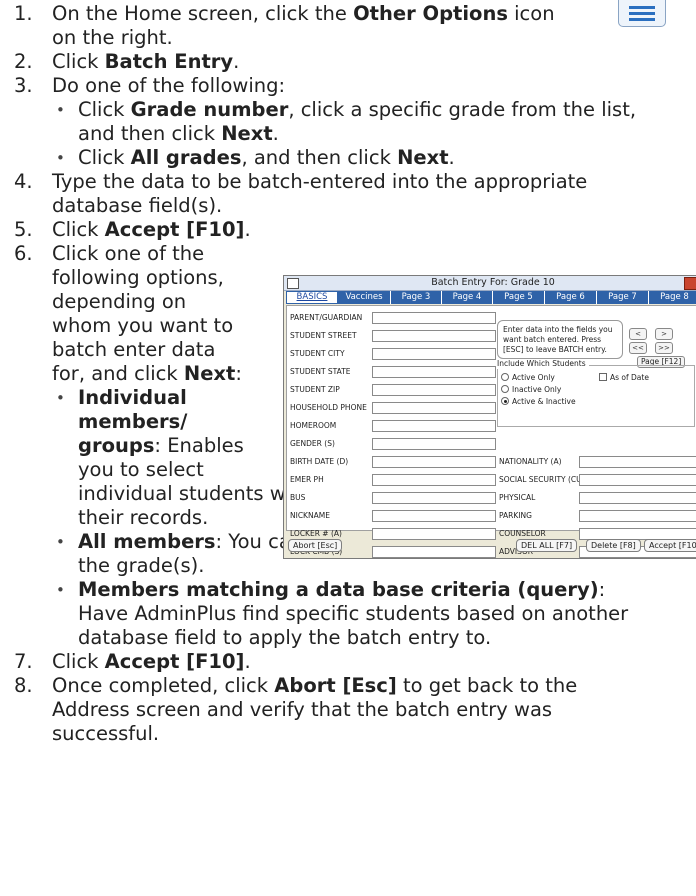 This screenshot has width=696, height=896. What do you see at coordinates (434, 462) in the screenshot?
I see `birth-date-field` at bounding box center [434, 462].